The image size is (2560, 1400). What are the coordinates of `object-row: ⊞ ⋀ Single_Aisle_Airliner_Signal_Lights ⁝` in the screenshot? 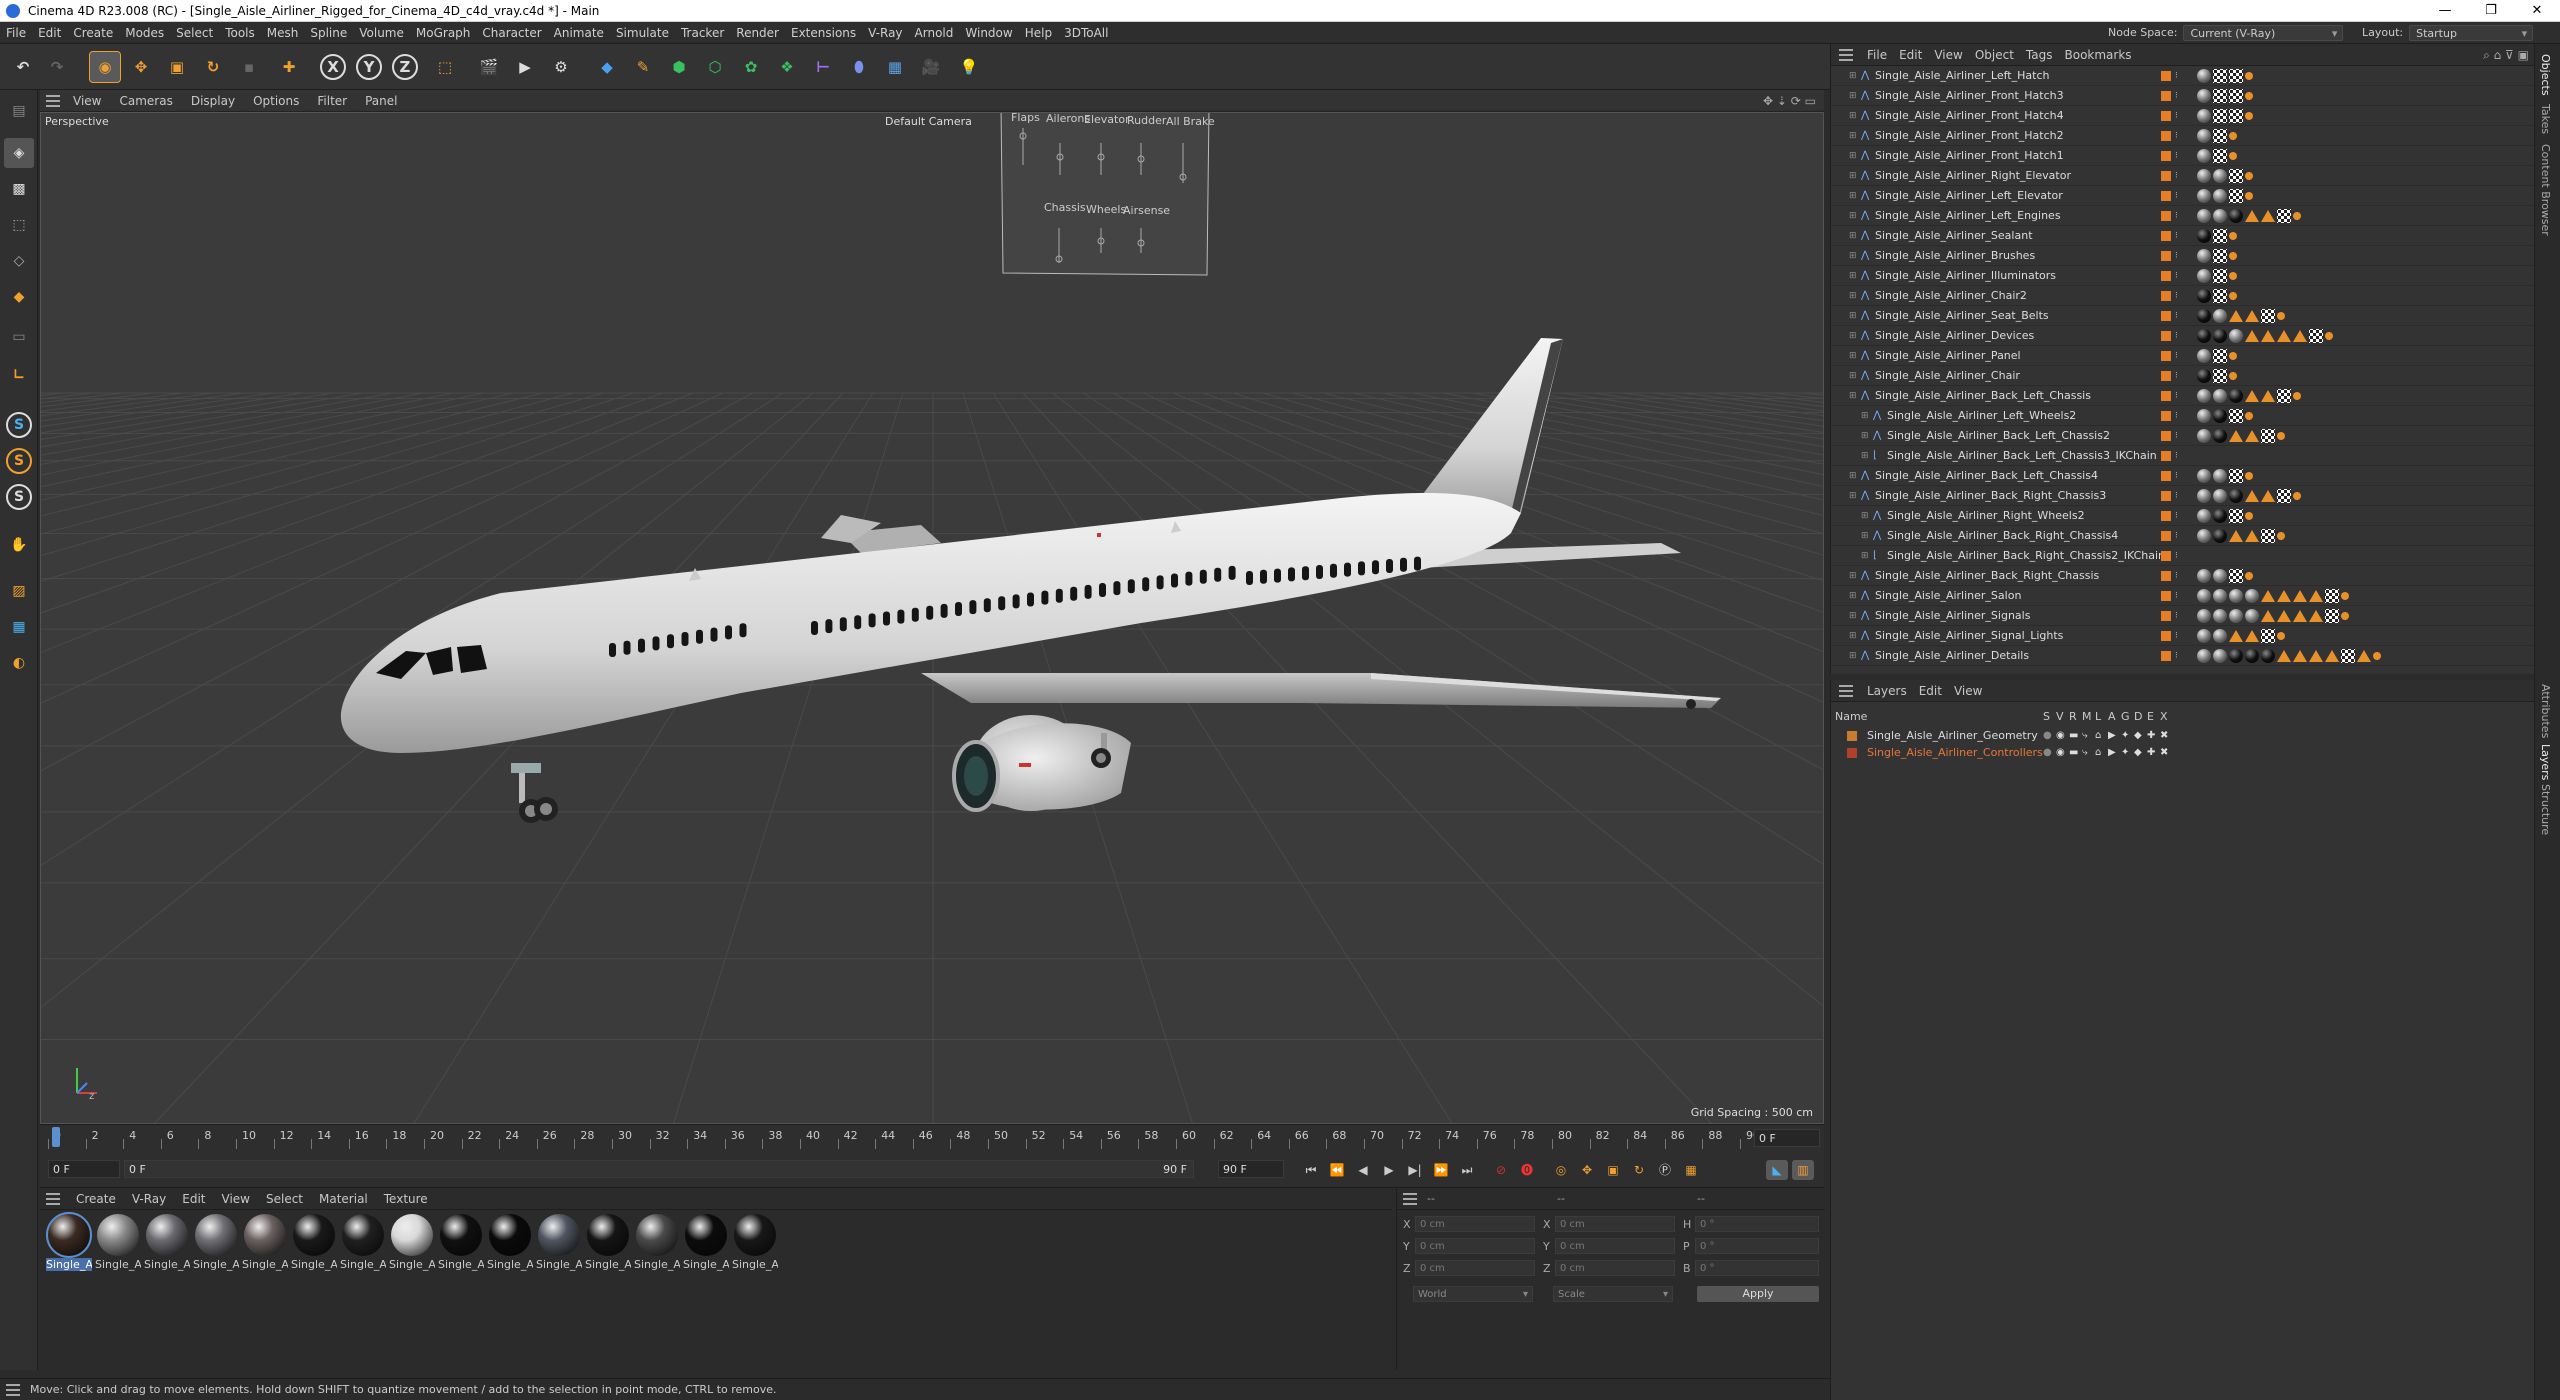 It's located at (2183, 636).